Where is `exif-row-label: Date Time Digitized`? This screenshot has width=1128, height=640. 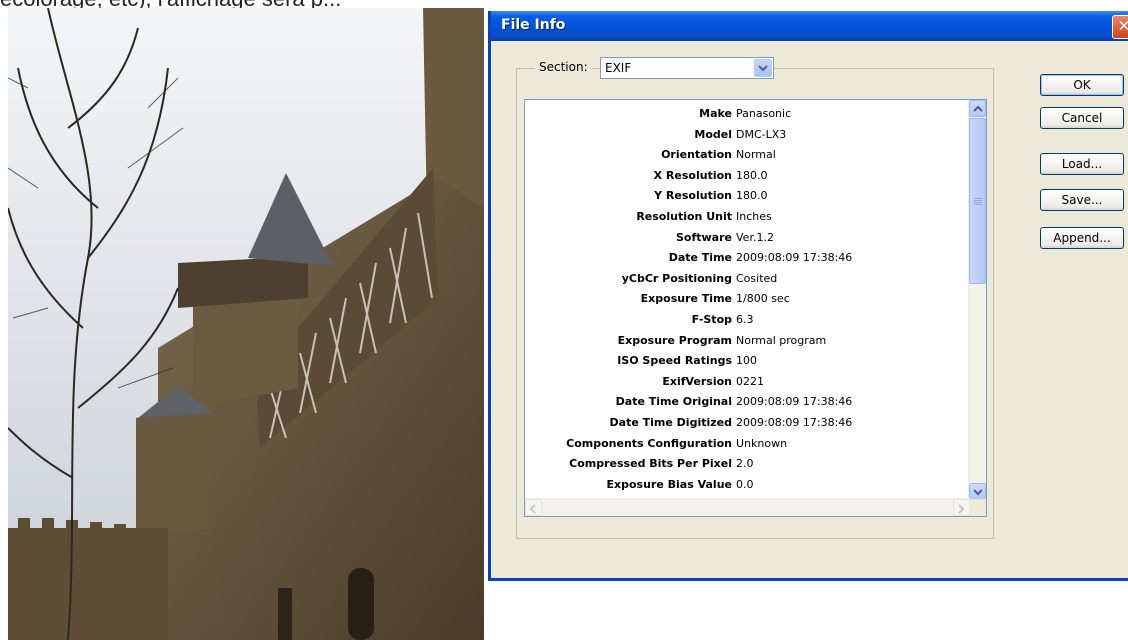 exif-row-label: Date Time Digitized is located at coordinates (670, 422).